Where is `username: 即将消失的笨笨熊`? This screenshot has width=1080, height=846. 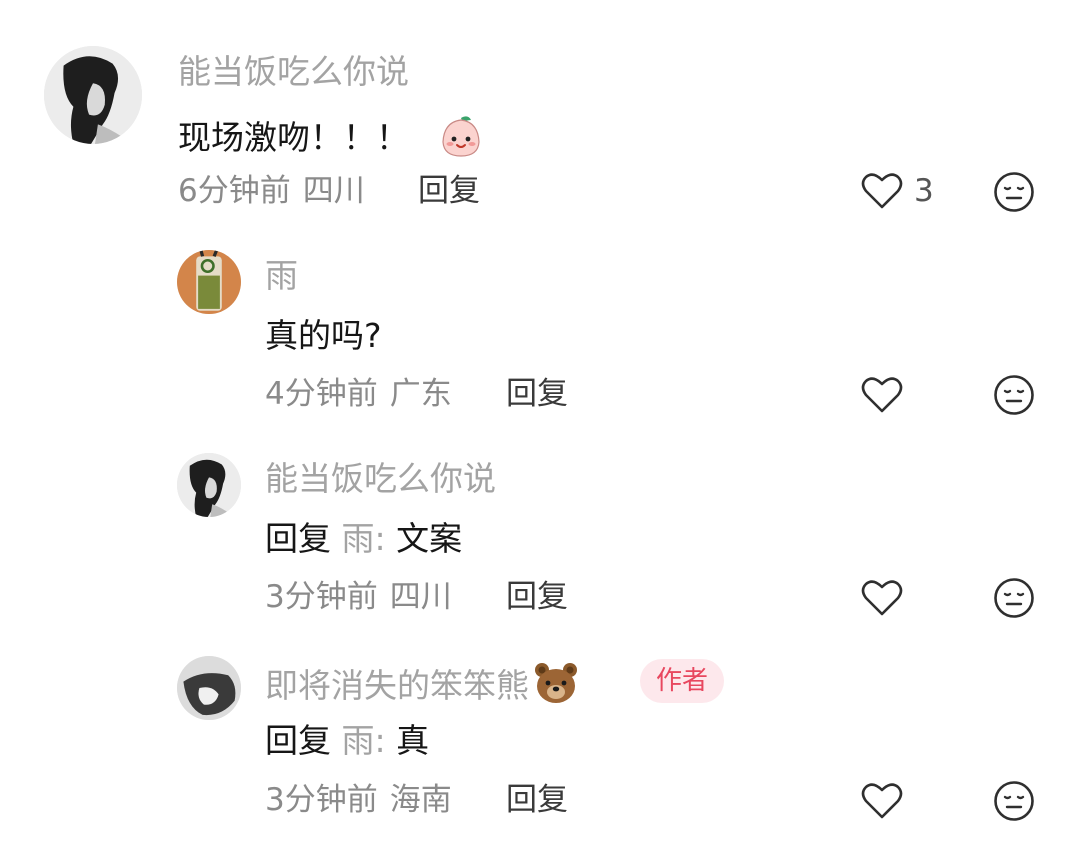 username: 即将消失的笨笨熊 is located at coordinates (422, 687).